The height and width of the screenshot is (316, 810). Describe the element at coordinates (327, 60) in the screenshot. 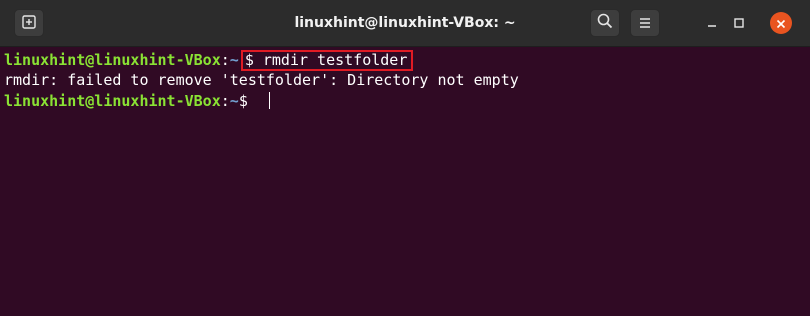

I see `highlighted-command: $ rmdir testfolder` at that location.